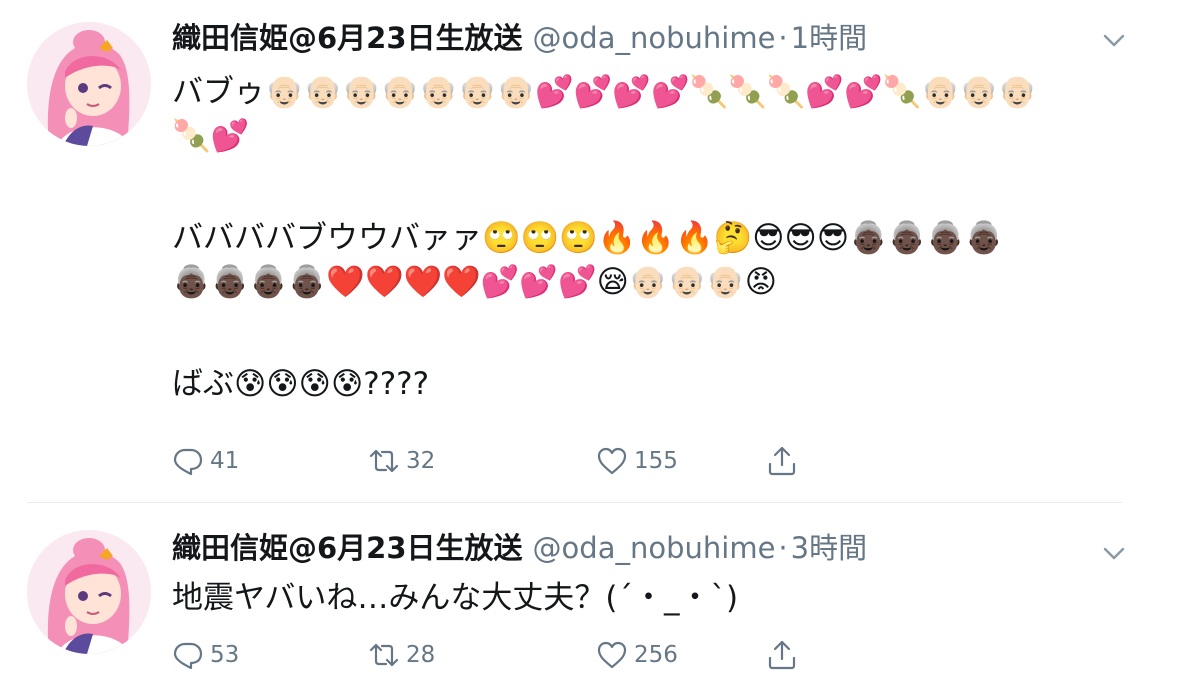  What do you see at coordinates (588, 238) in the screenshot?
I see `tweet-text-line: ババババブウウバァァ🙄🙄🙄🔥🔥🔥🤔😎😎😎👵🏿👵🏿👵🏿👵🏿` at bounding box center [588, 238].